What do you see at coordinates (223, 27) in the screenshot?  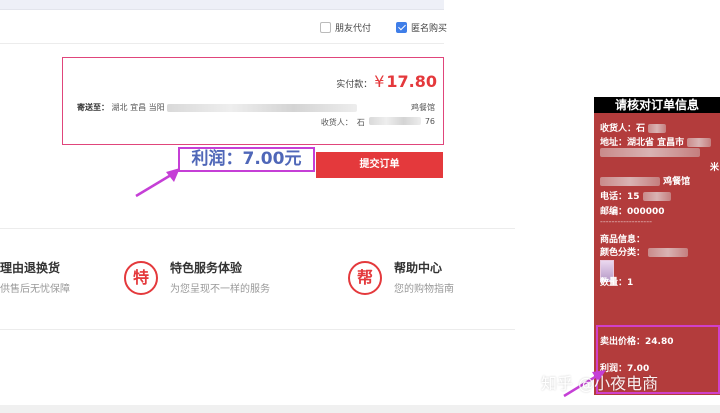 I see `payment-options-row: 朋友代付 匿名购买` at bounding box center [223, 27].